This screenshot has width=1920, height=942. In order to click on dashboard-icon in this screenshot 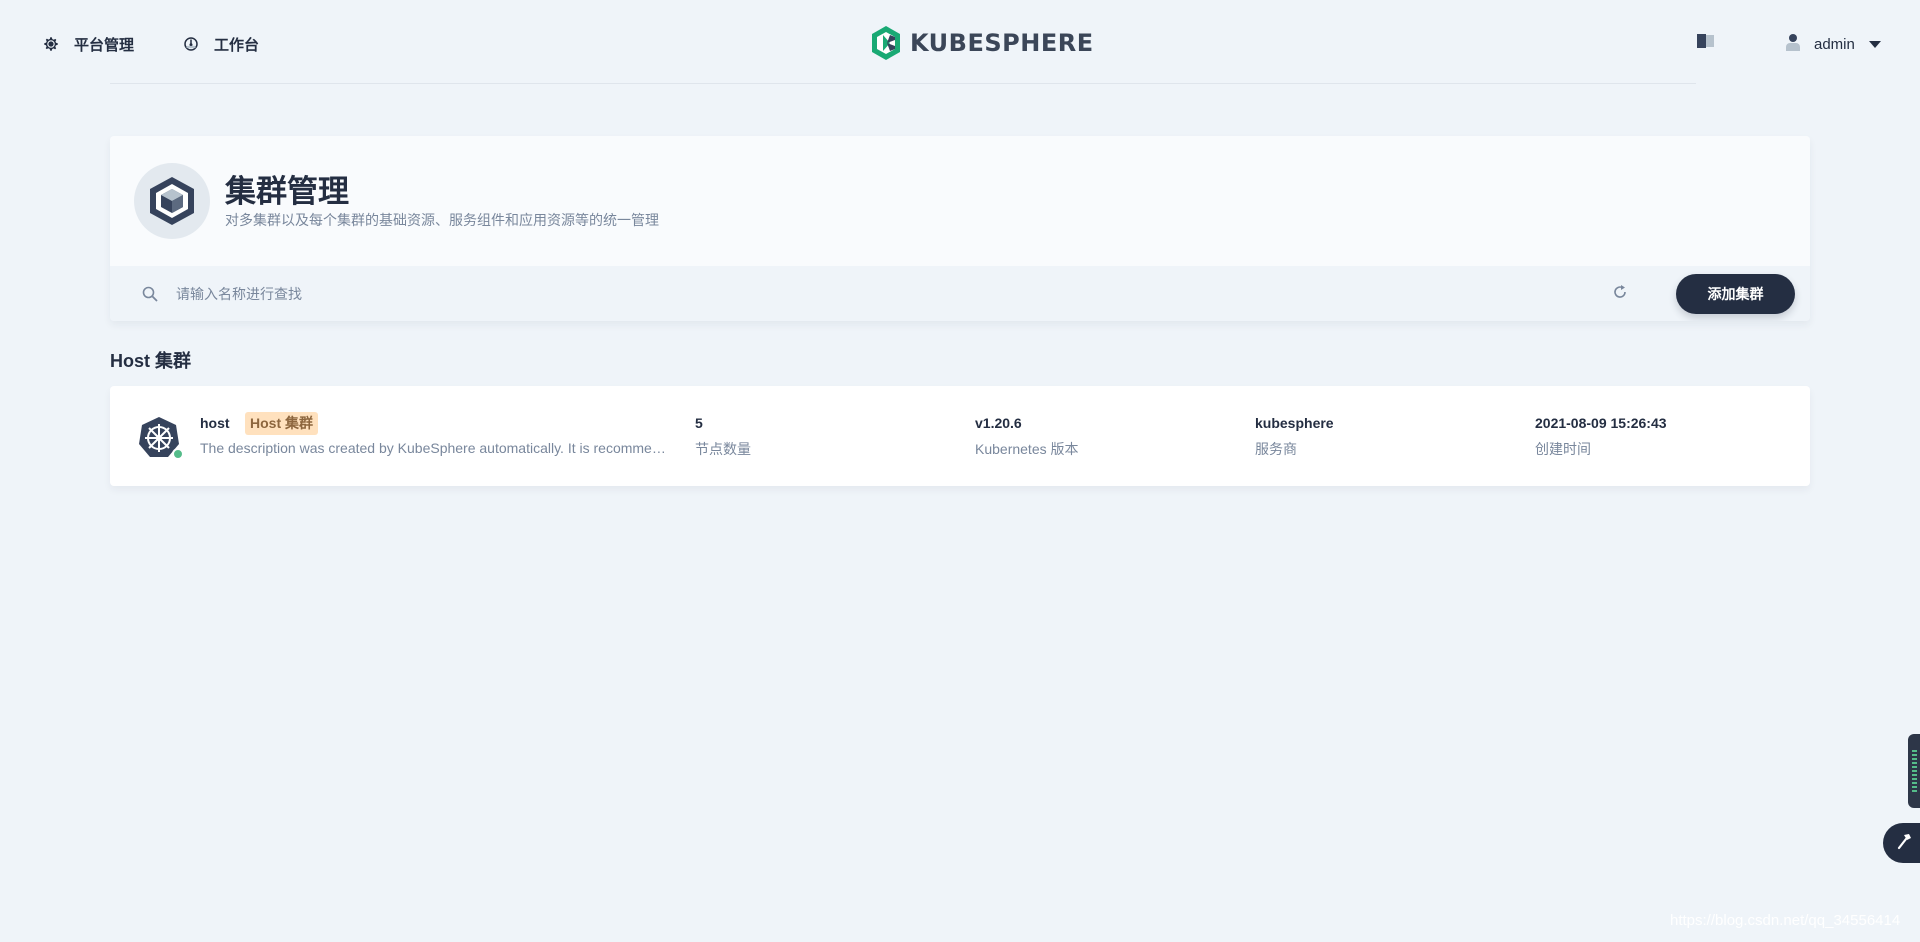, I will do `click(191, 44)`.